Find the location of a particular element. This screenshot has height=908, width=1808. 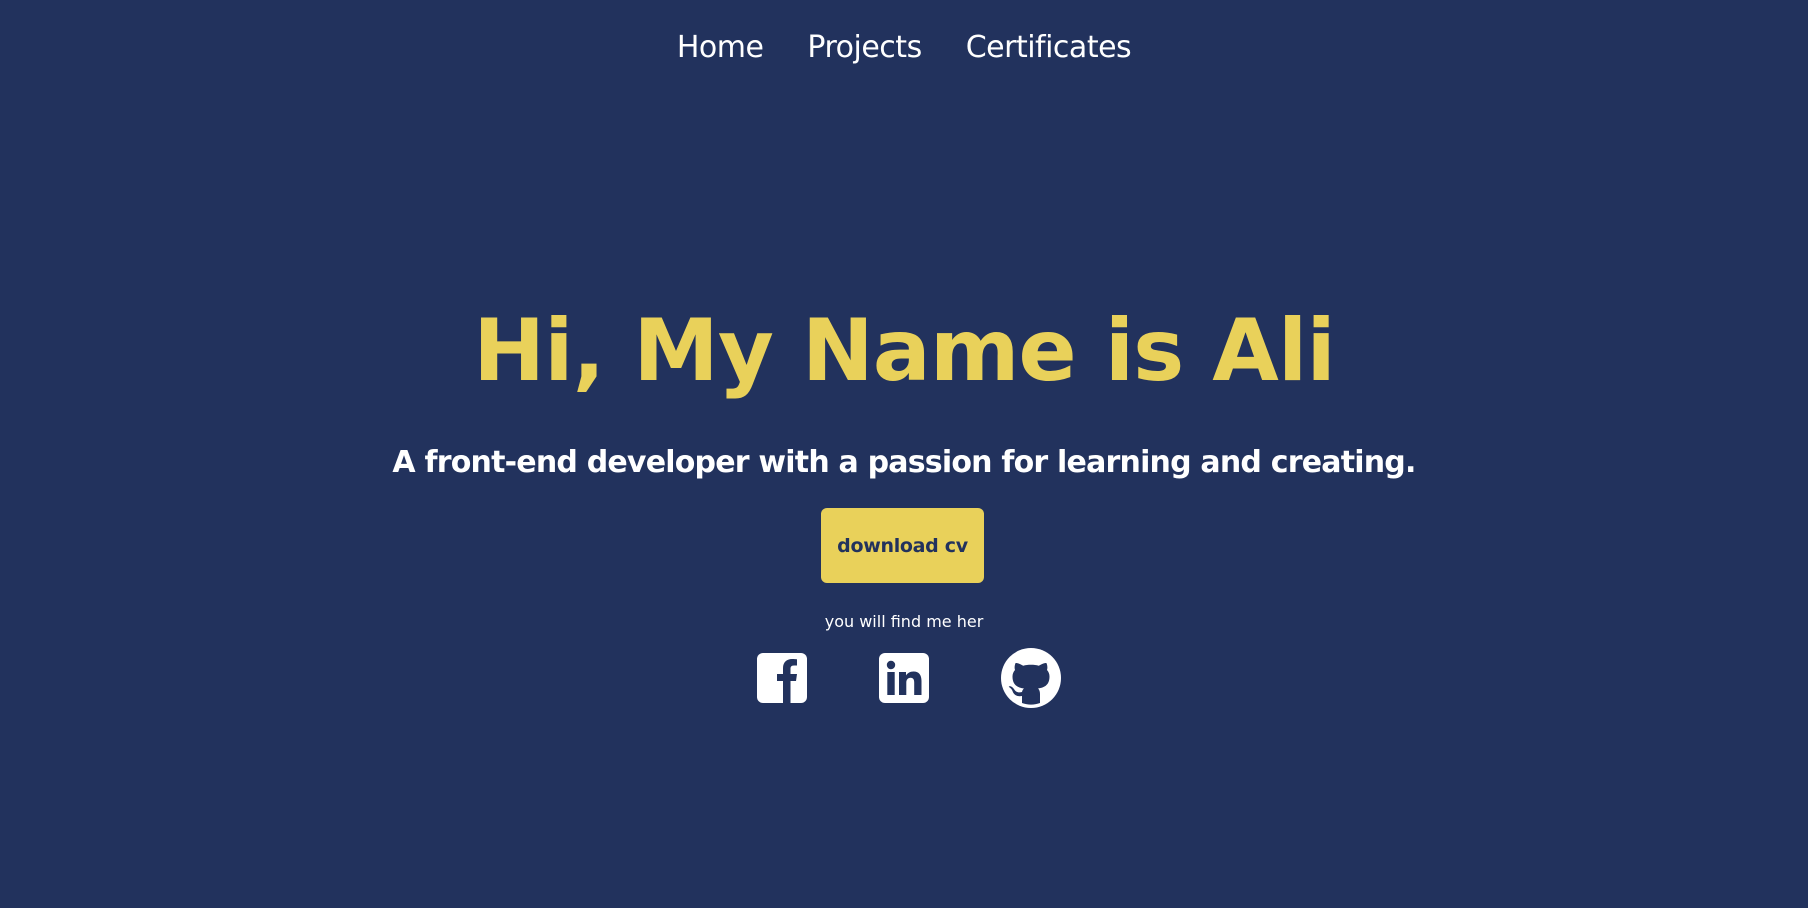

linkedin-icon is located at coordinates (904, 678).